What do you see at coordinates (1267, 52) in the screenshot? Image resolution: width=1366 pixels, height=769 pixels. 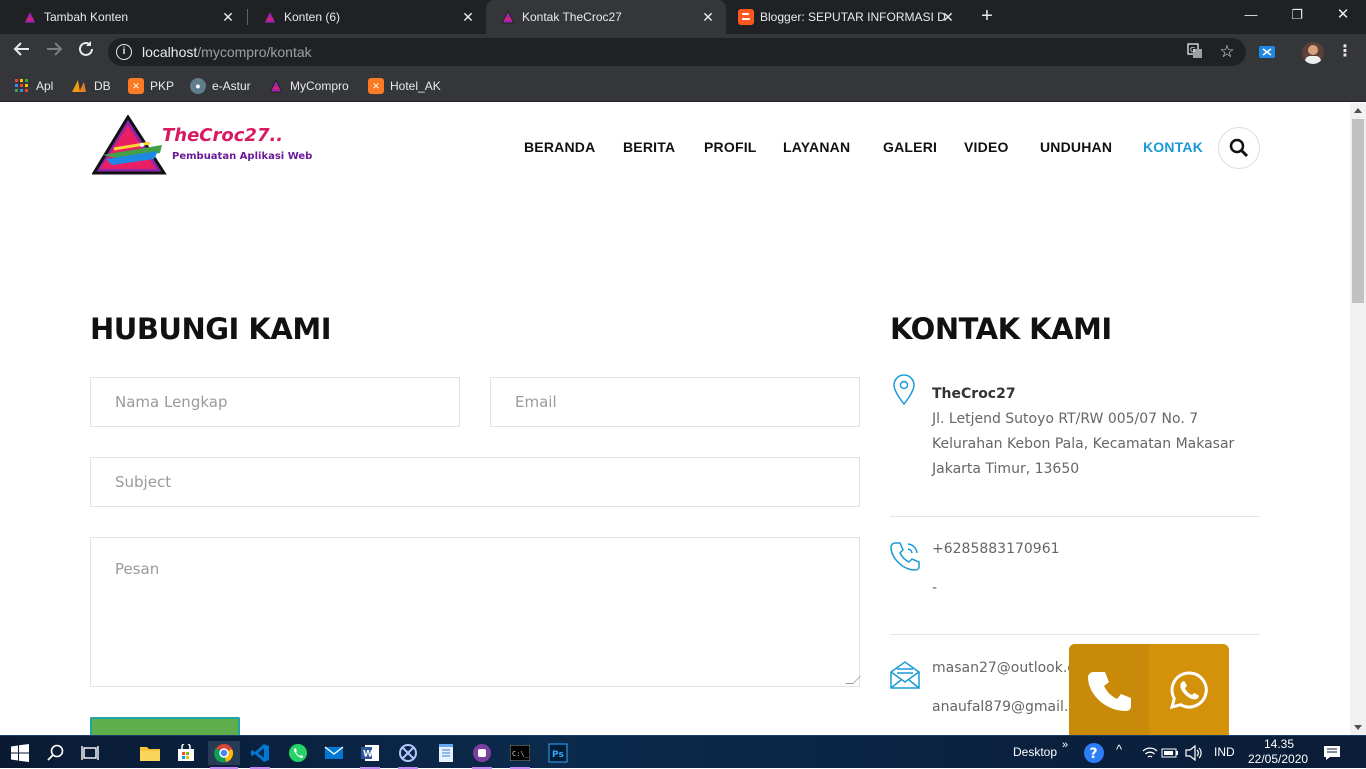 I see `extension-icon` at bounding box center [1267, 52].